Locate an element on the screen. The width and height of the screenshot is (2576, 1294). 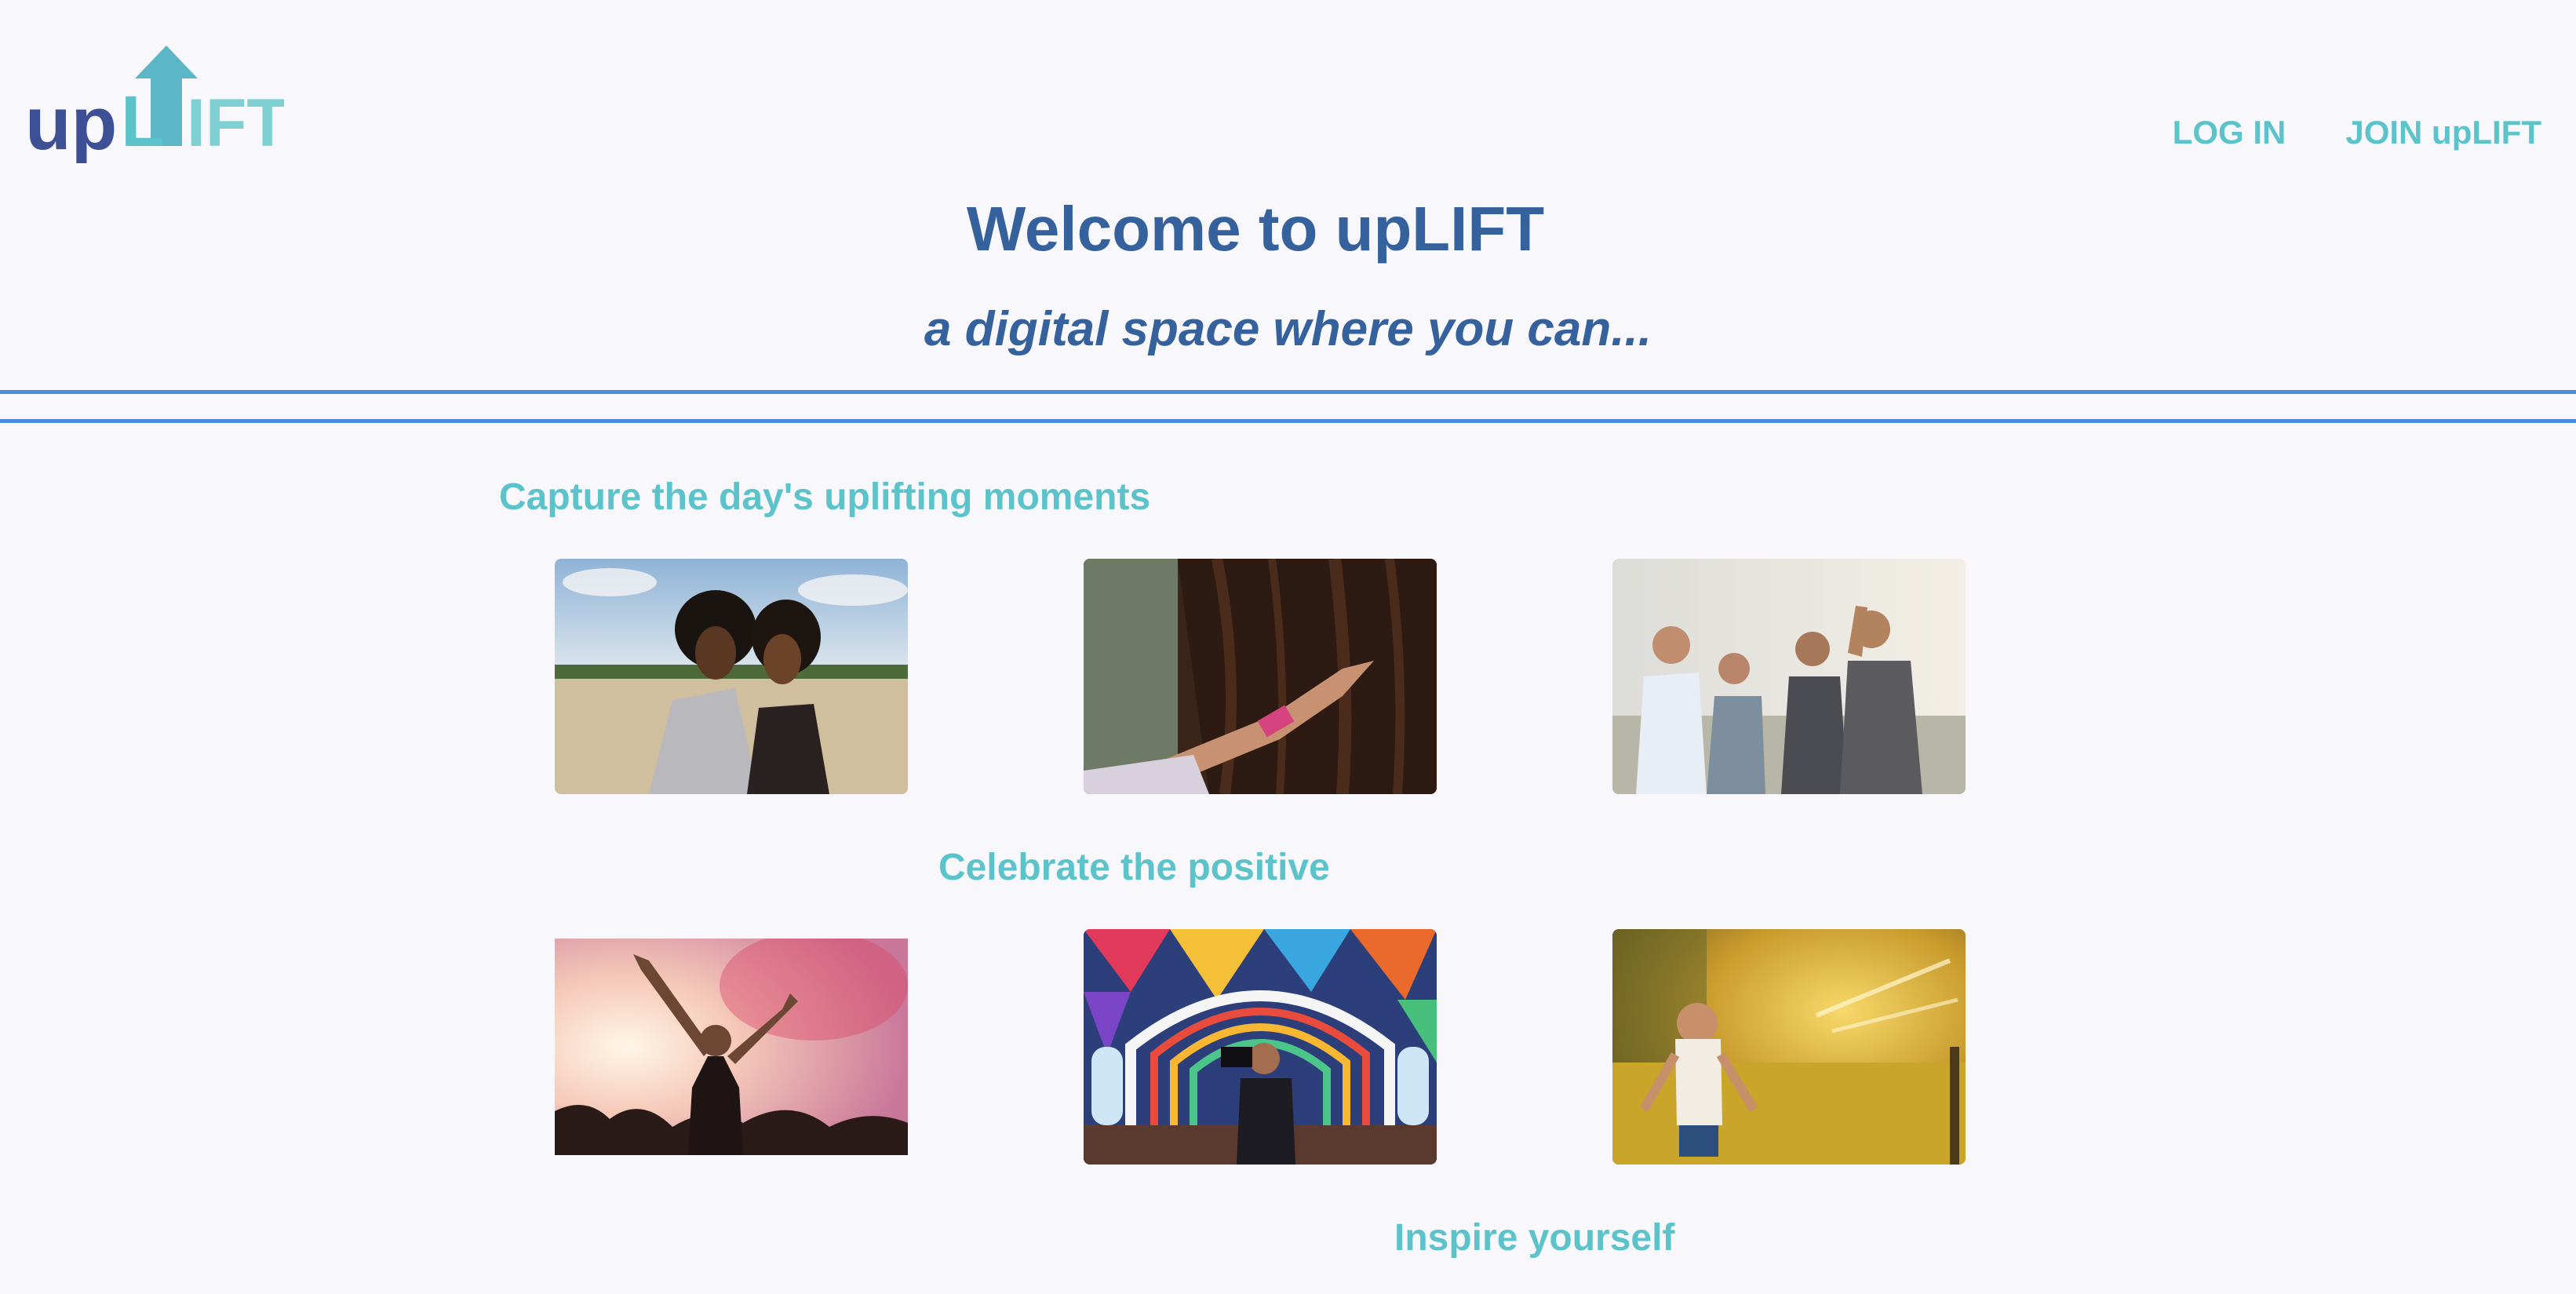
login-link: LOG IN is located at coordinates (2229, 132).